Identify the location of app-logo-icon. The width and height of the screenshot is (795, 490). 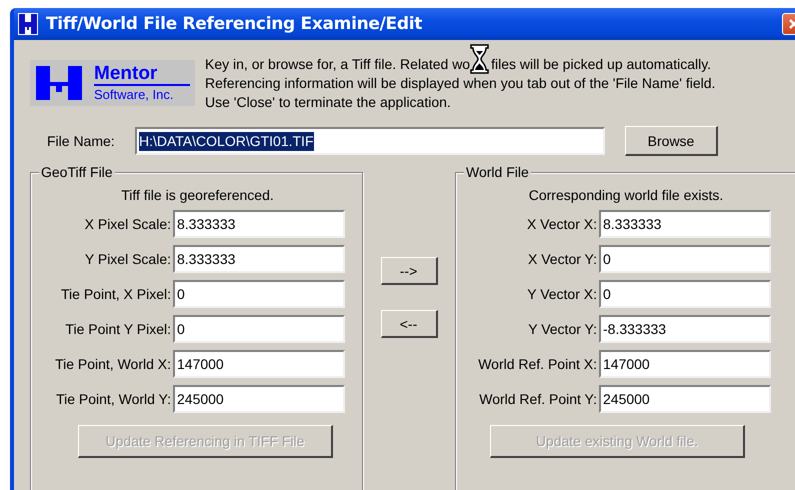
(28, 24).